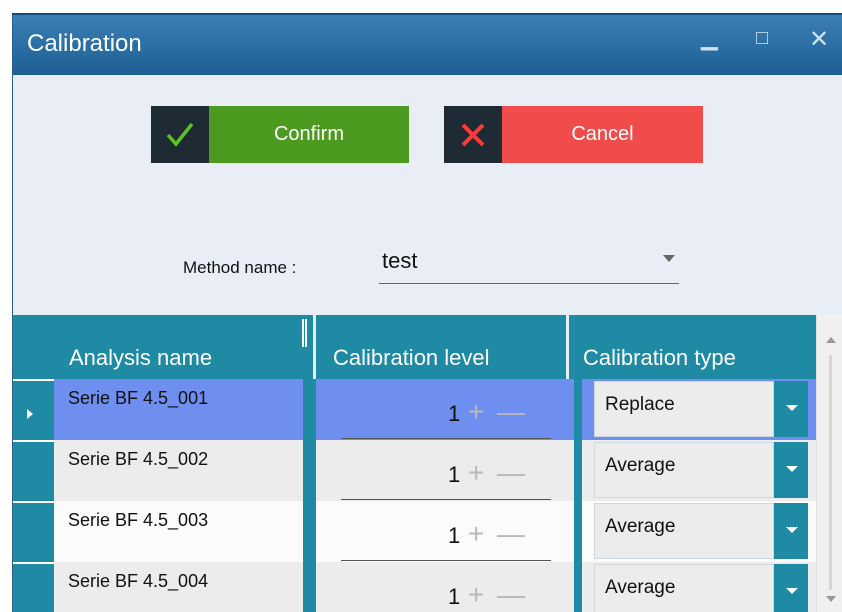 This screenshot has width=842, height=612. I want to click on table-row: Serie BF 4.5_002 1 + — Average, so click(435, 470).